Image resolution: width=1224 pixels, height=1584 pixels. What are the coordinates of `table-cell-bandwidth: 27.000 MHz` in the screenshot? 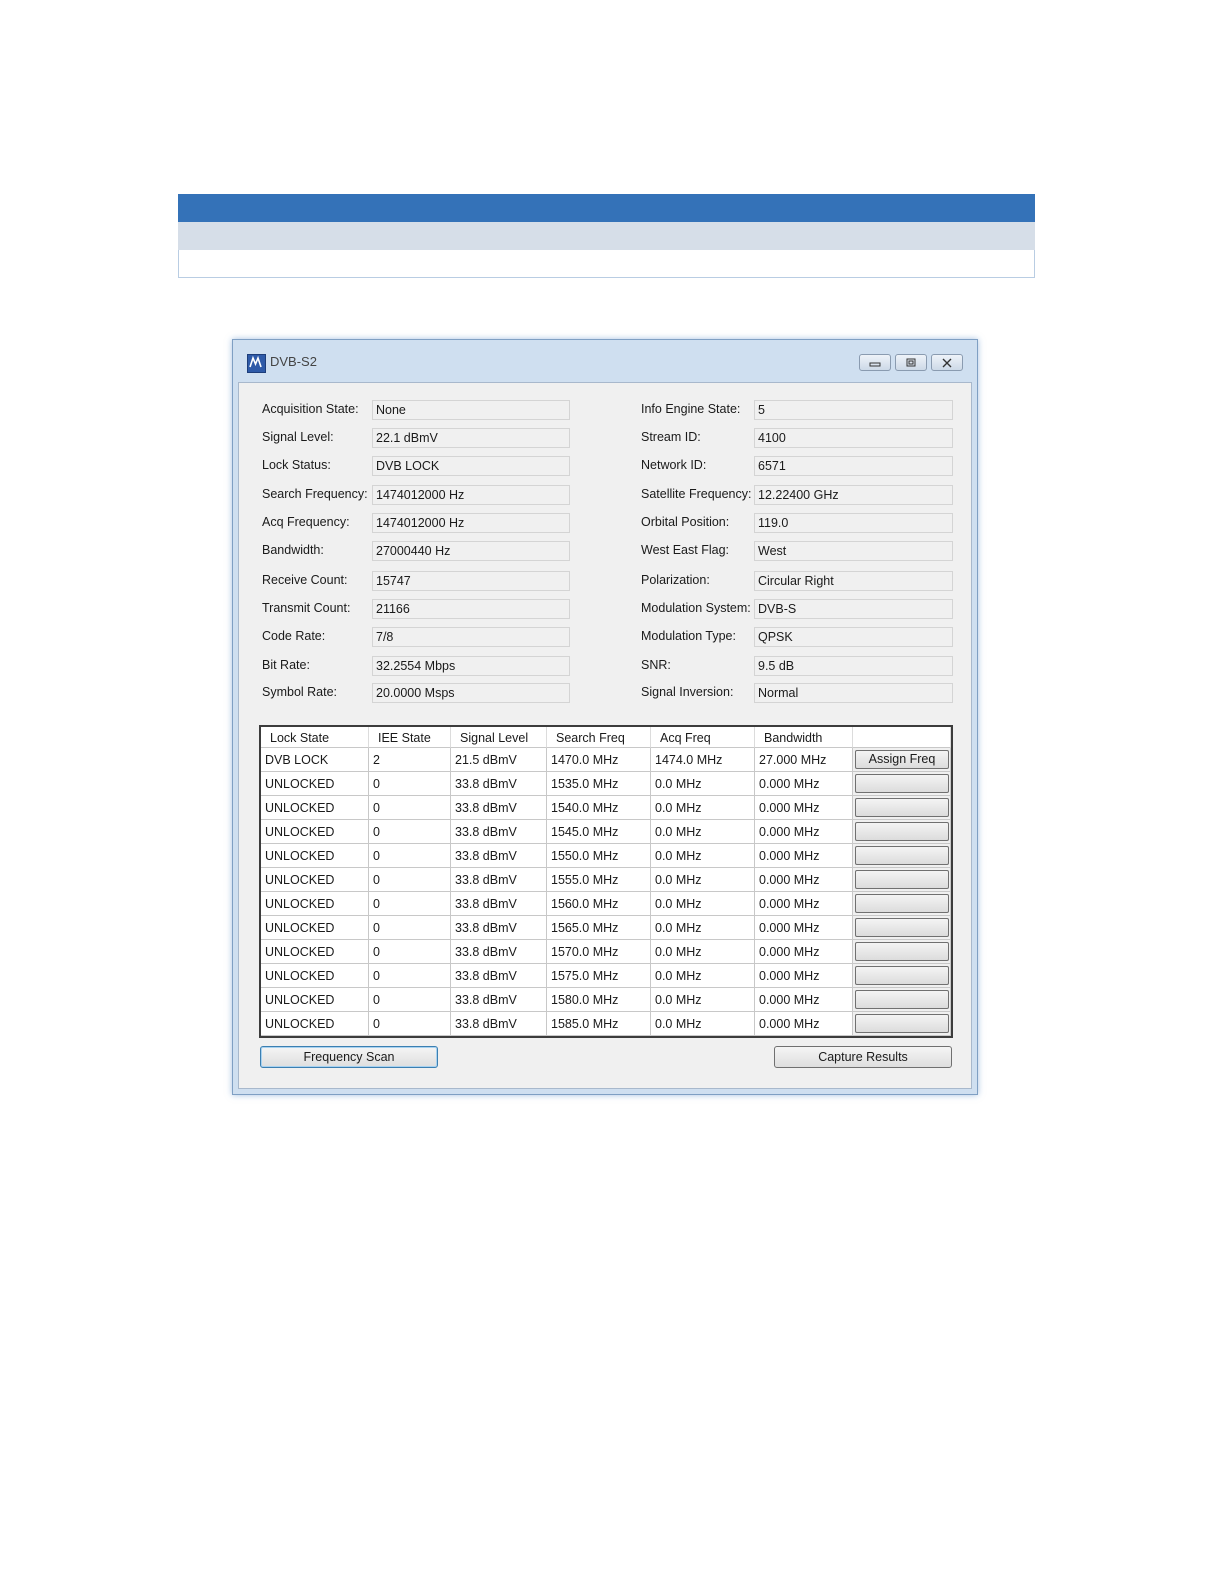 It's located at (804, 760).